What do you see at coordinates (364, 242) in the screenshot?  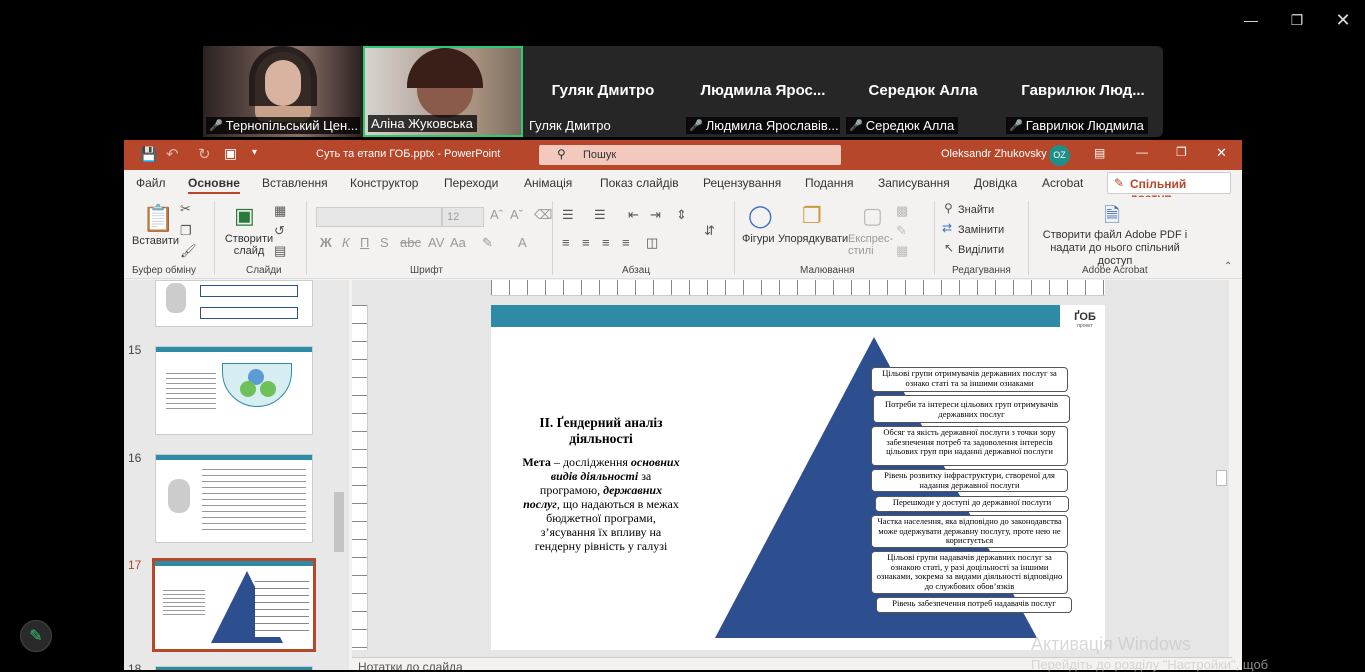 I see `underline-icon: П` at bounding box center [364, 242].